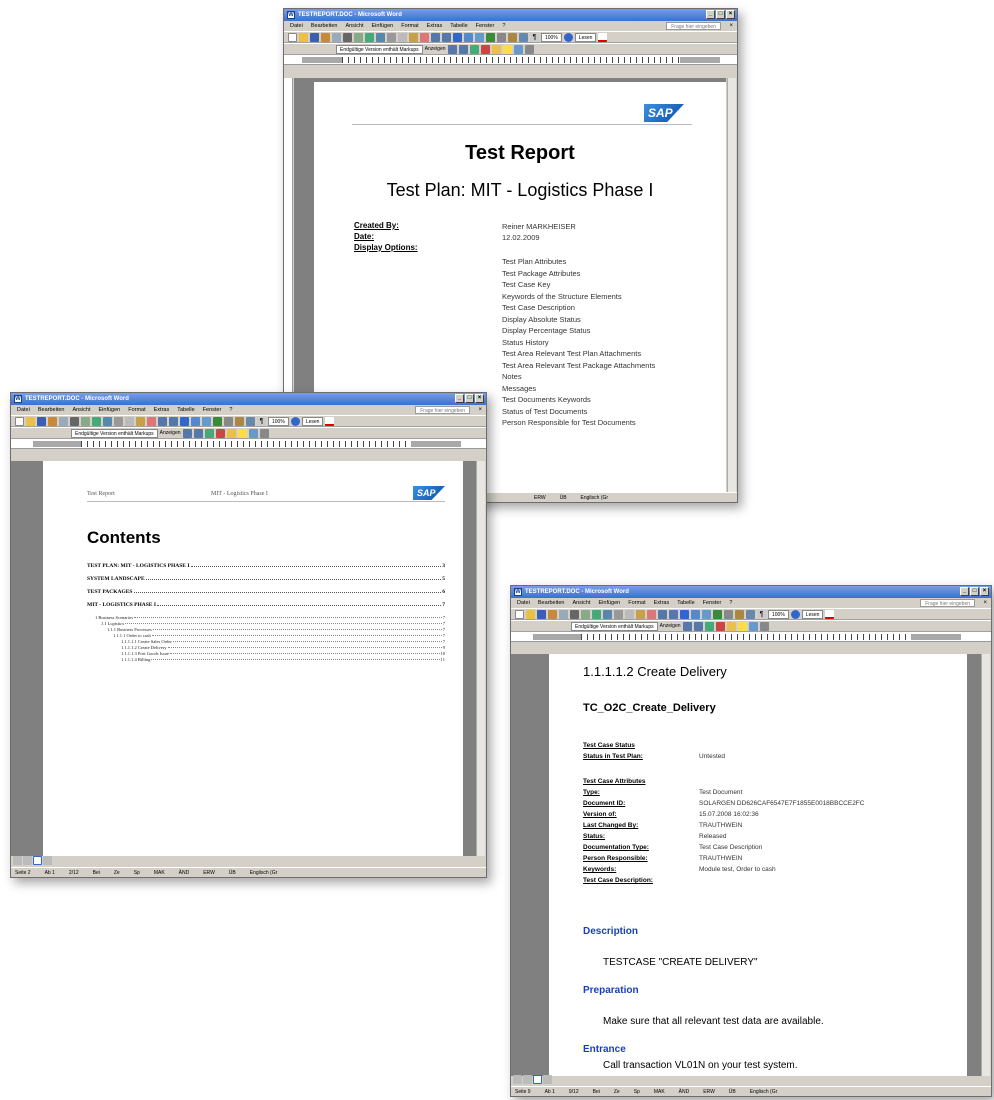 The width and height of the screenshot is (994, 1100). I want to click on hyperlink-icon, so click(184, 421).